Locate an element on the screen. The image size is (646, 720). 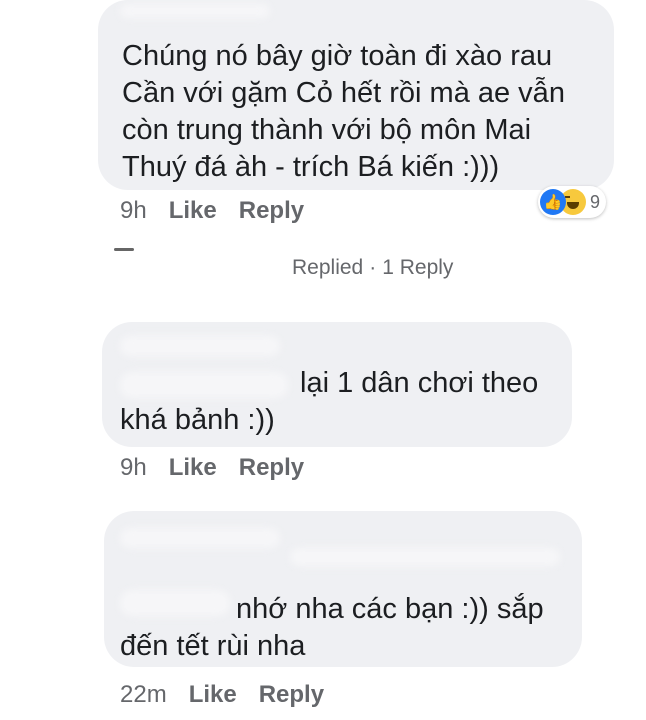
comment-3-line-2: đến tết rùi nha is located at coordinates (213, 646).